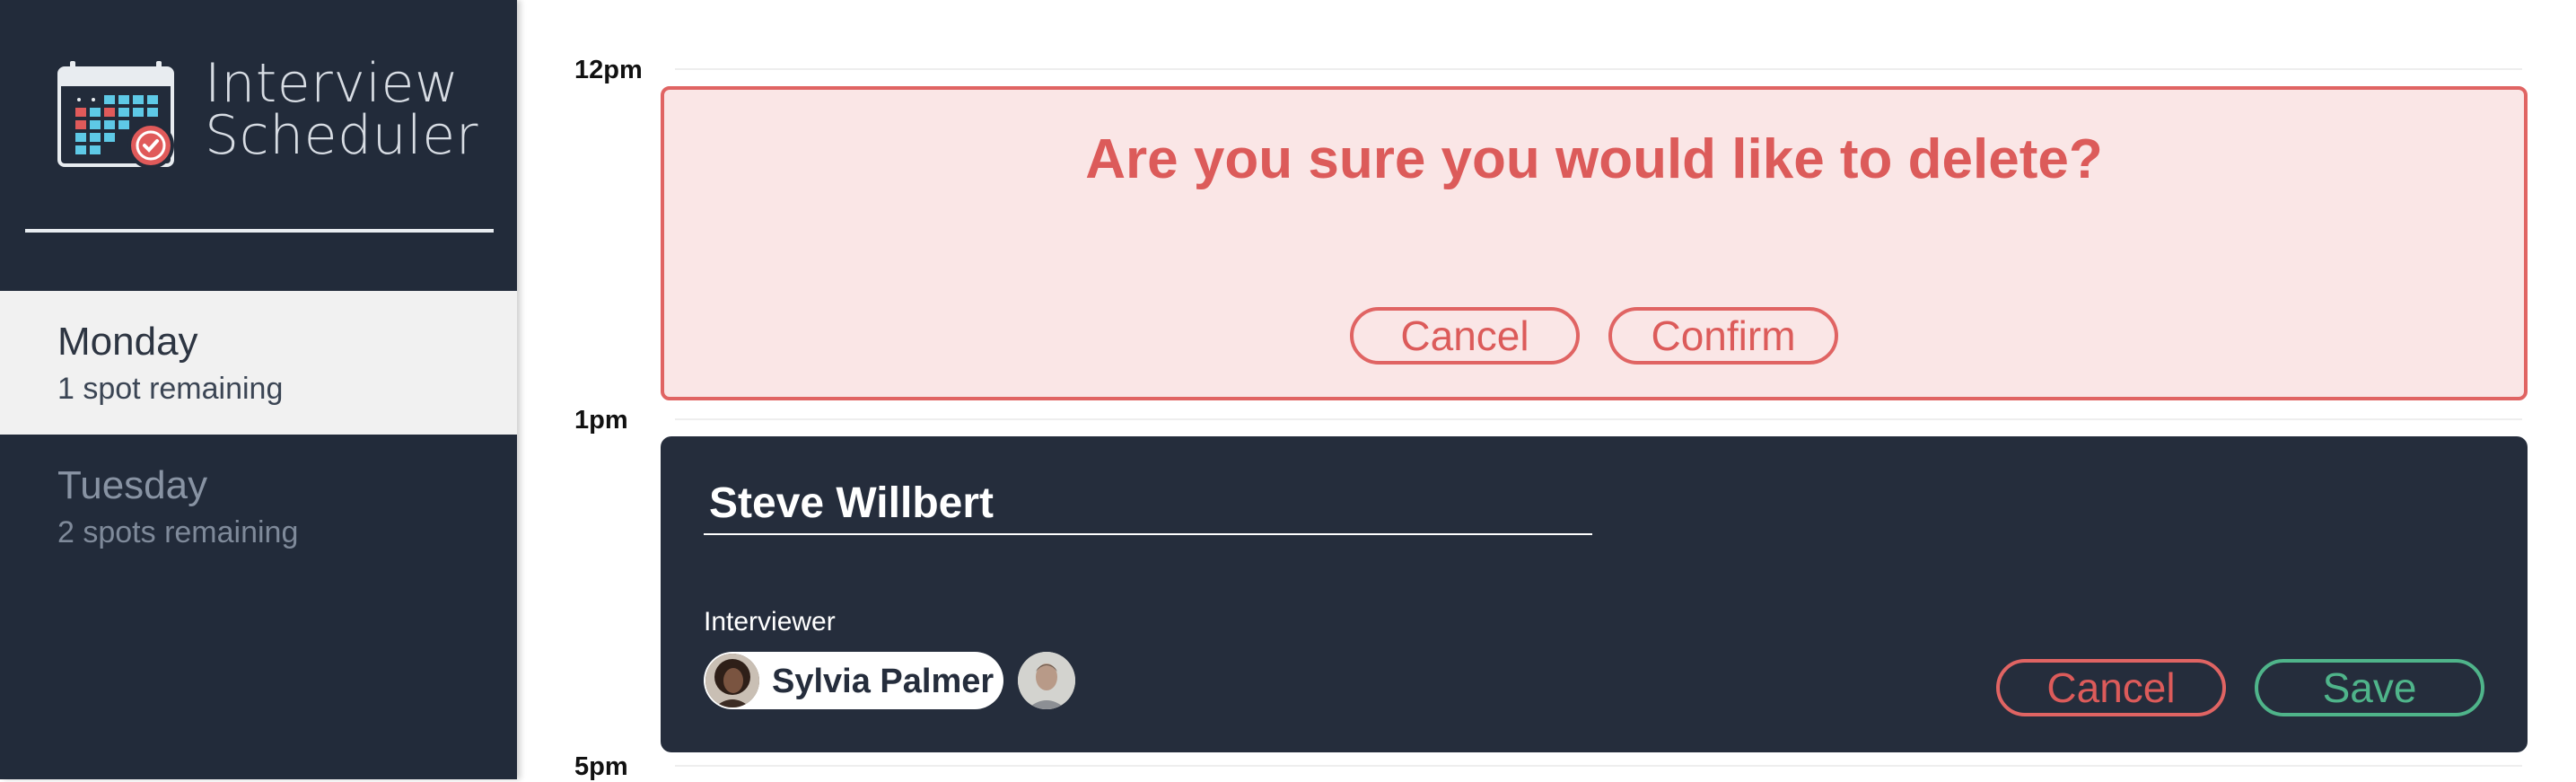 The width and height of the screenshot is (2576, 782). I want to click on day-spots-remaining: 2 spots remaining, so click(178, 532).